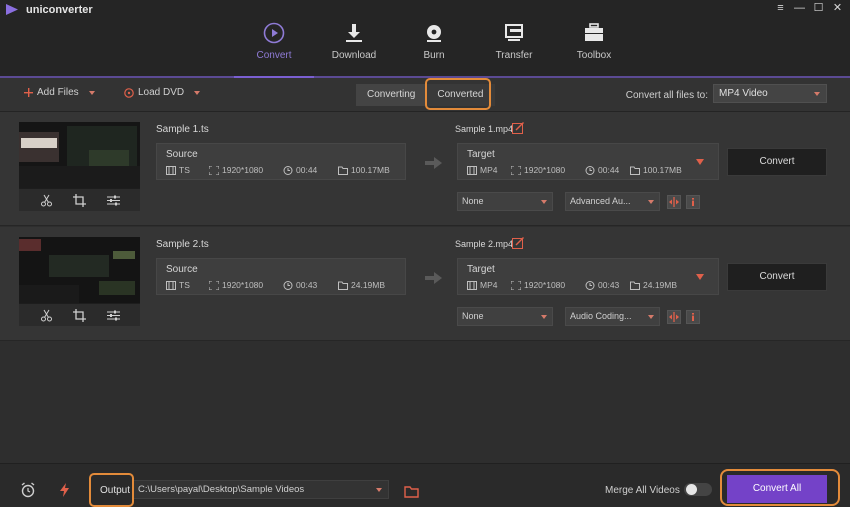 Image resolution: width=850 pixels, height=507 pixels. What do you see at coordinates (691, 489) in the screenshot?
I see `toggle-knob` at bounding box center [691, 489].